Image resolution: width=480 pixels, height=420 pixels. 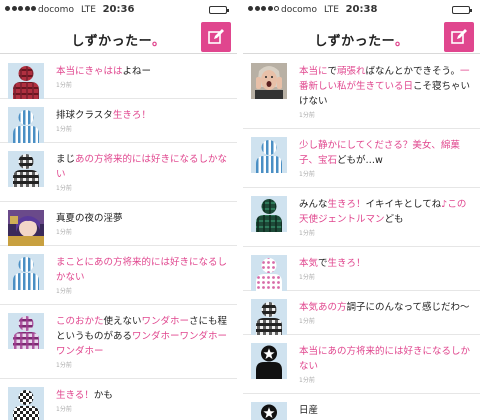 I want to click on post-text: 排球クラスタ生きろ！, so click(x=143, y=115).